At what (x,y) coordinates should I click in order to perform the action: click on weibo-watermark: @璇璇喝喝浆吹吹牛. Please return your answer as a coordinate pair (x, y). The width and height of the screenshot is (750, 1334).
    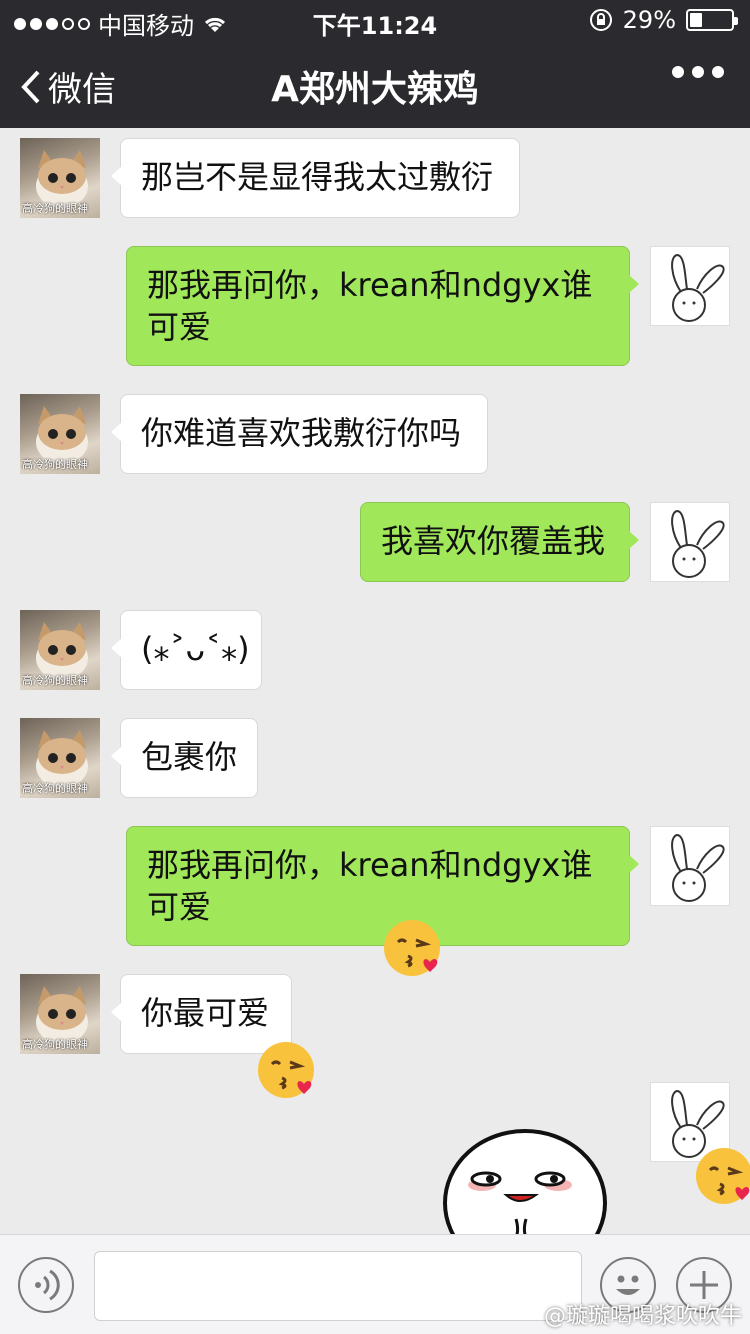
    Looking at the image, I should click on (642, 1316).